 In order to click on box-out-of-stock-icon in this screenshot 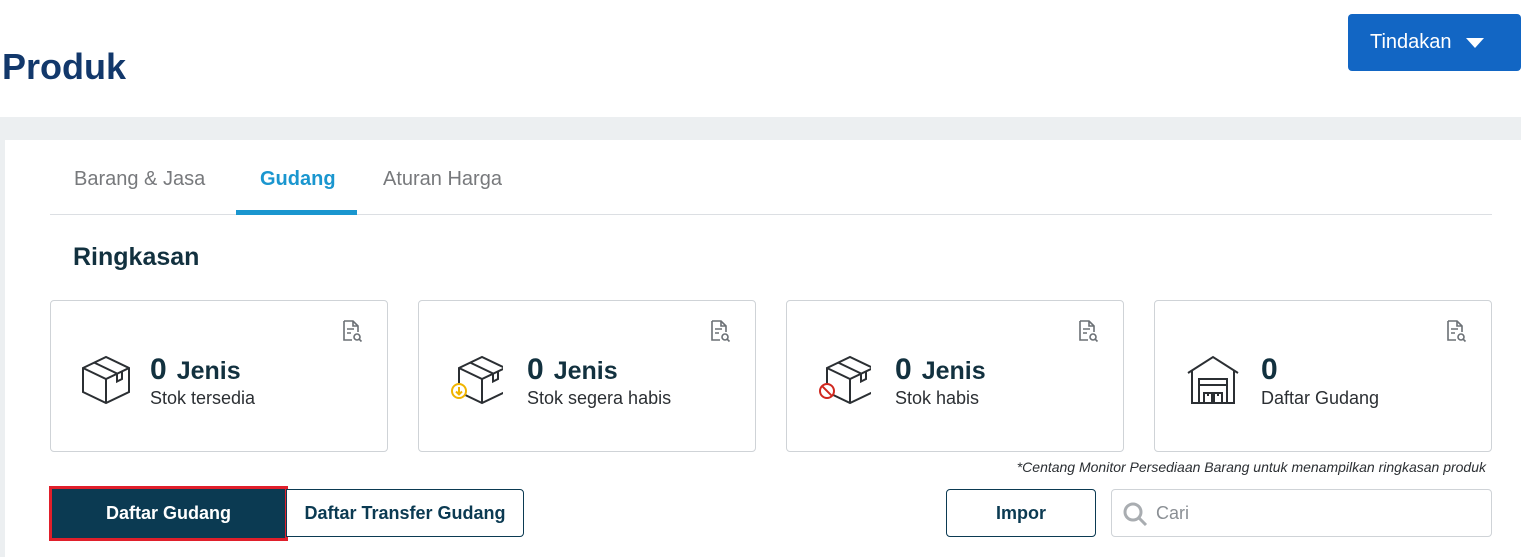, I will do `click(845, 380)`.